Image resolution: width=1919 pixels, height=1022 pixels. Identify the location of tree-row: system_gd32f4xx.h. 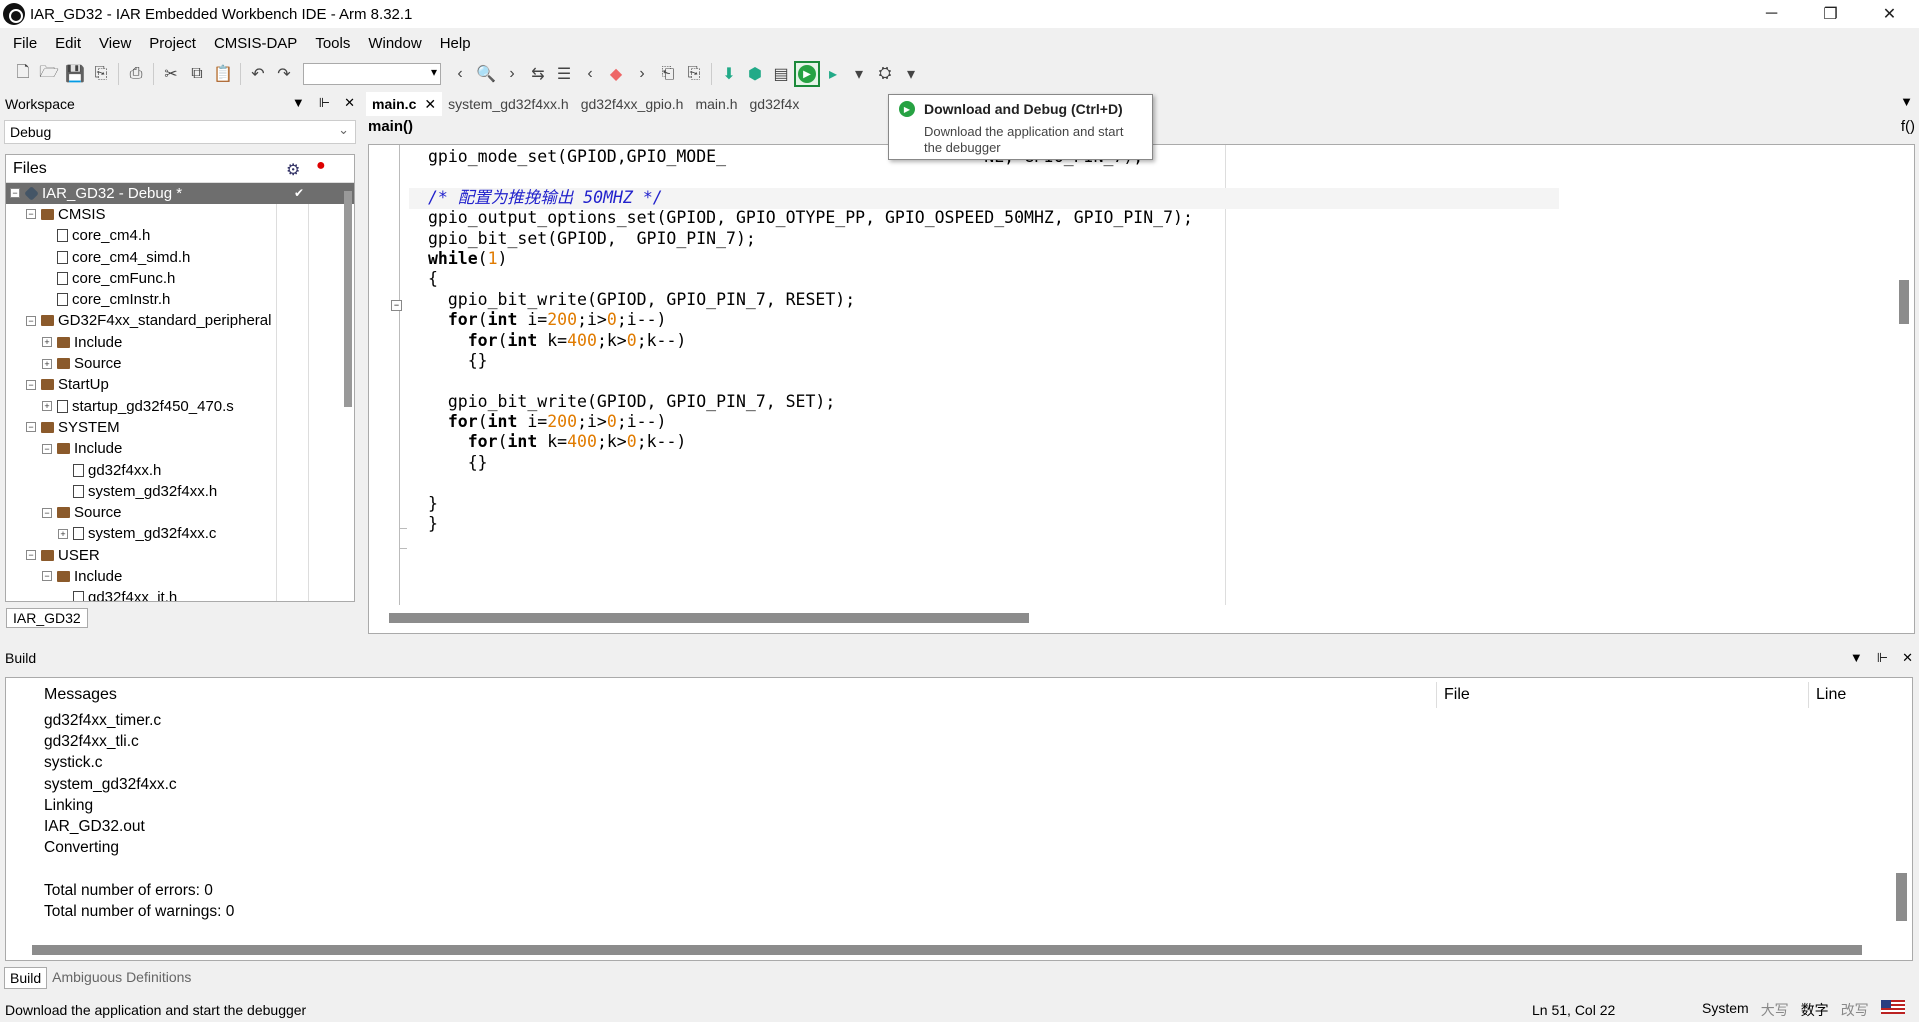
(180, 491).